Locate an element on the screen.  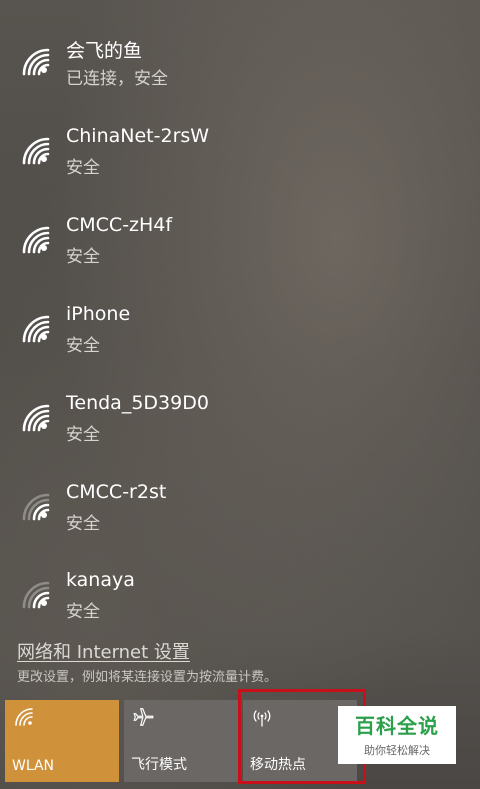
network-name: Tenda_5D39D0 is located at coordinates (137, 403).